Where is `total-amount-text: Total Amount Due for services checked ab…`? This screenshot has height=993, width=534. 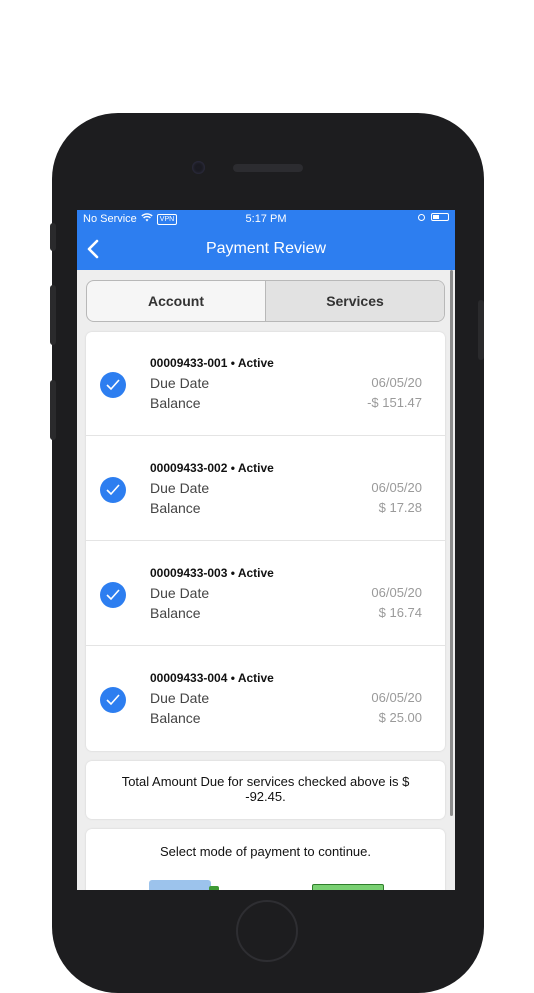
total-amount-text: Total Amount Due for services checked ab… is located at coordinates (265, 789).